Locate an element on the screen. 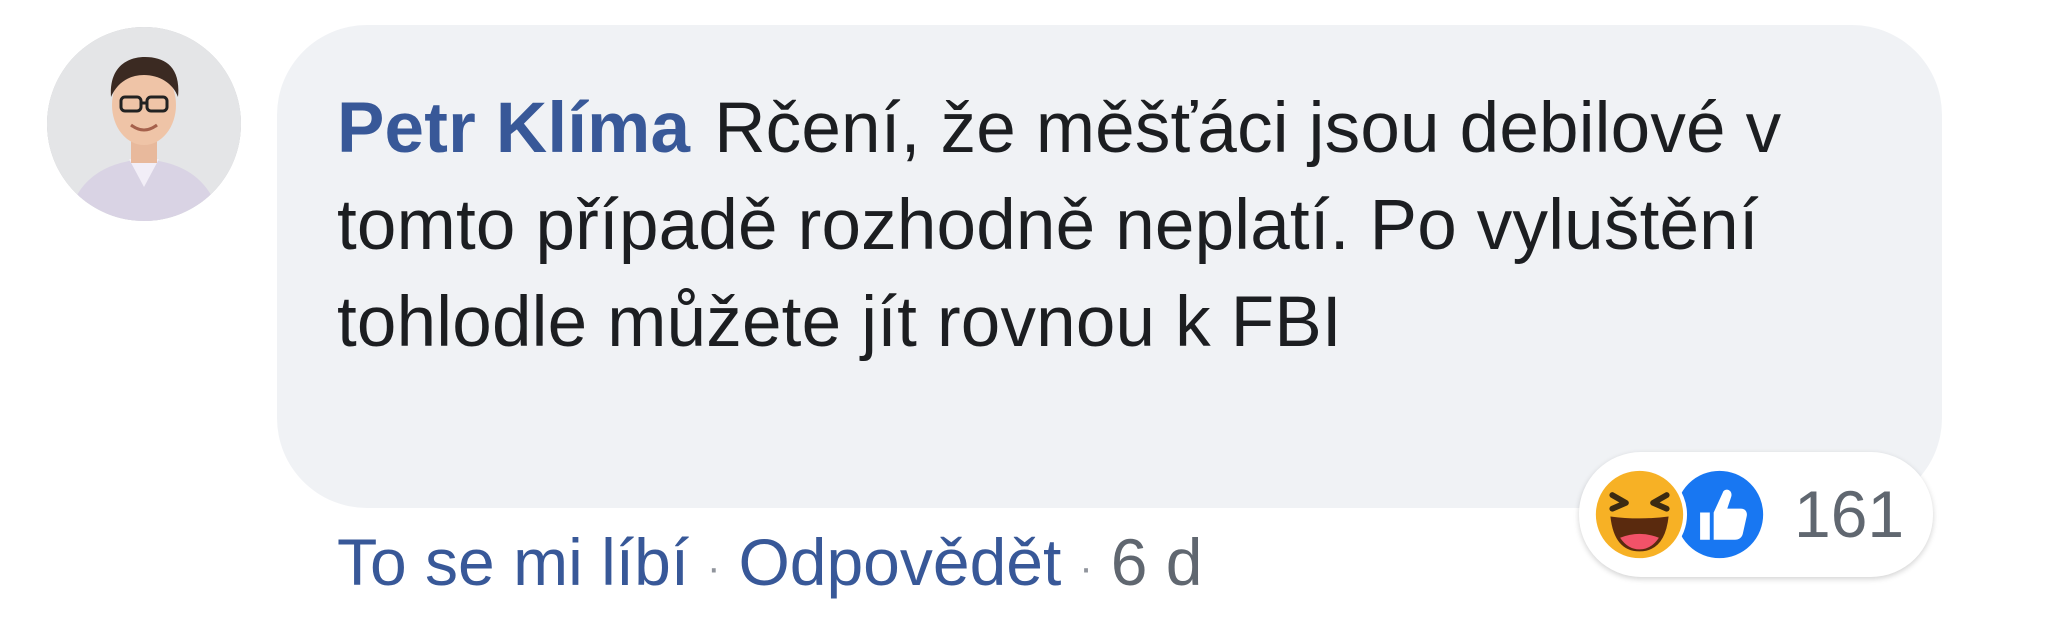  like-button: To se mi líbí is located at coordinates (513, 562).